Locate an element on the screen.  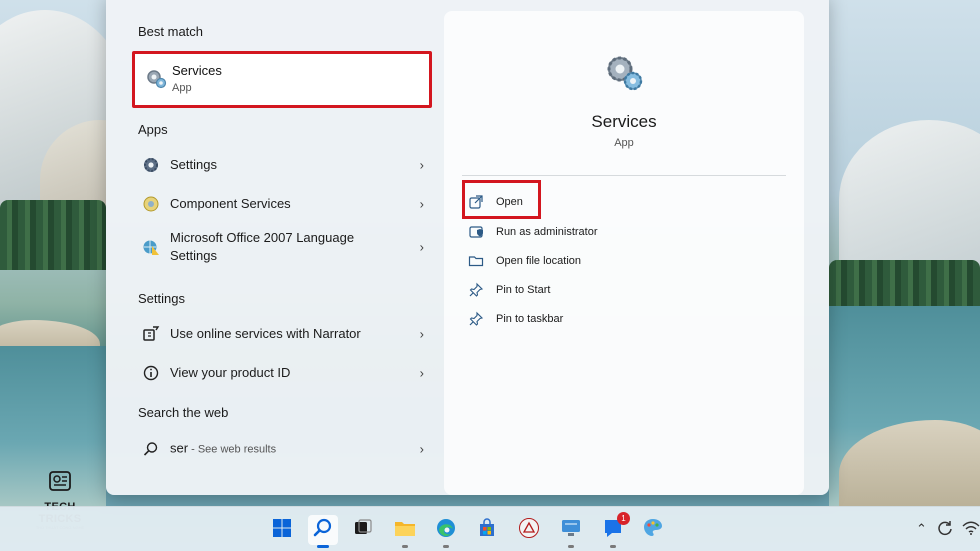
task-view-icon is located at coordinates (363, 530).